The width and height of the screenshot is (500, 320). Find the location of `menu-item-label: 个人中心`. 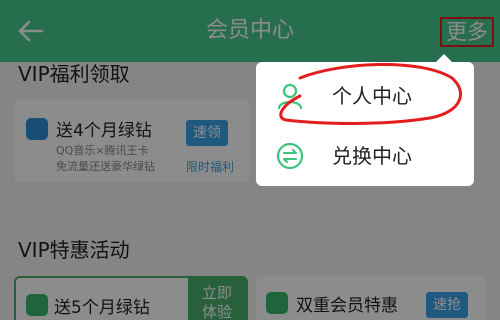

menu-item-label: 个人中心 is located at coordinates (372, 96).